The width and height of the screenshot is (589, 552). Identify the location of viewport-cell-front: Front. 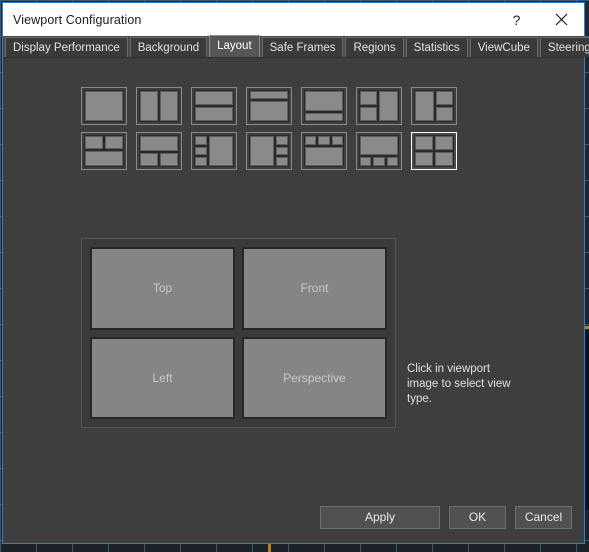
(314, 288).